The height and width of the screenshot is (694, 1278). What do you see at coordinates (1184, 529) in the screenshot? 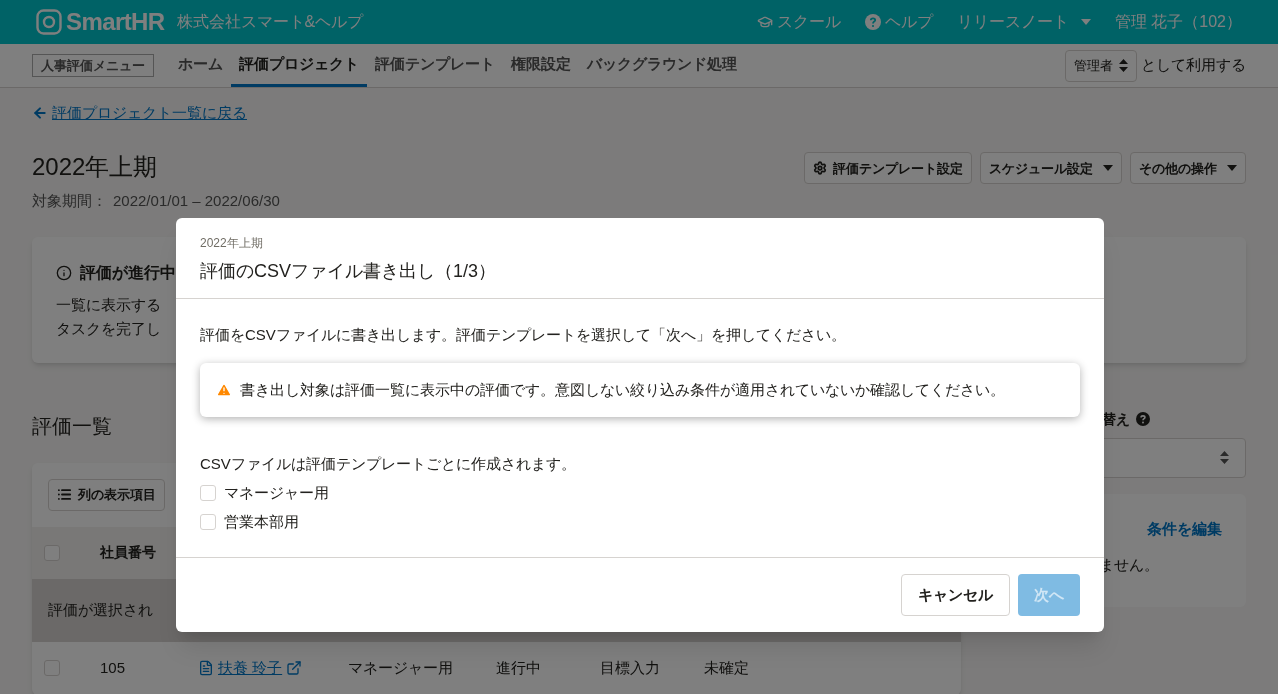
I see `edit-filter-link: 条件を編集` at bounding box center [1184, 529].